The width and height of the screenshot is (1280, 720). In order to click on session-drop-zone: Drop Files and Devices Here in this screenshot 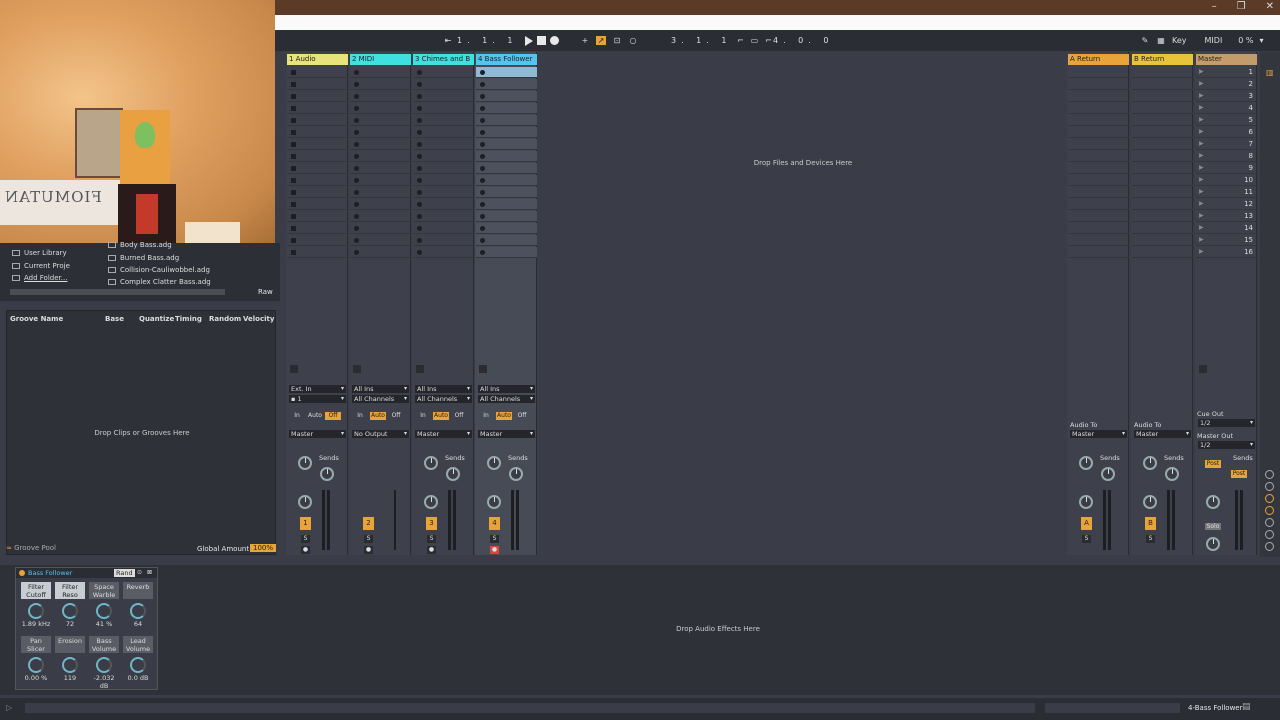, I will do `click(803, 163)`.